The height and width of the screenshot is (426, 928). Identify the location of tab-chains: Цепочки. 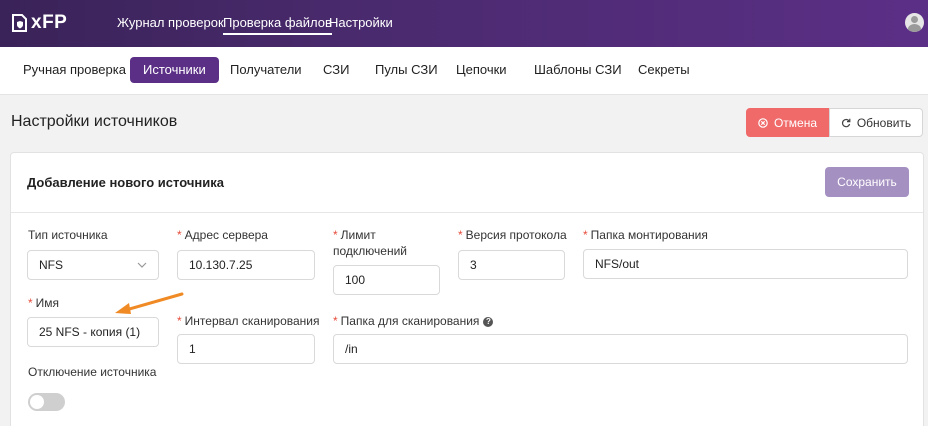
(481, 70).